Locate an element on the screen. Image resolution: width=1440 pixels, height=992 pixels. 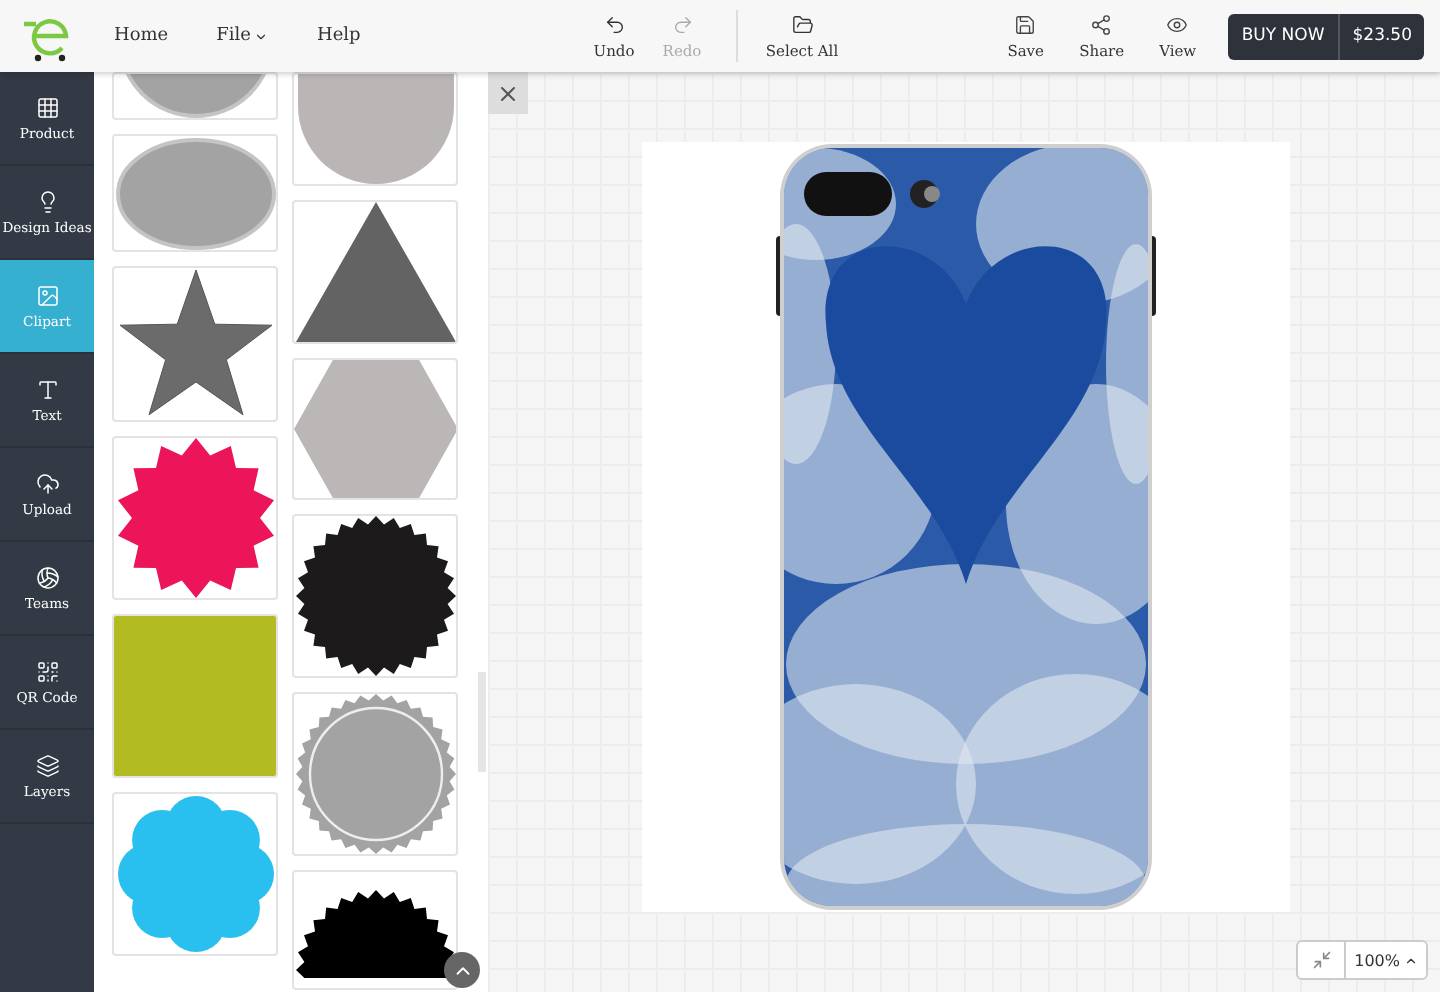
eye-icon is located at coordinates (1177, 24).